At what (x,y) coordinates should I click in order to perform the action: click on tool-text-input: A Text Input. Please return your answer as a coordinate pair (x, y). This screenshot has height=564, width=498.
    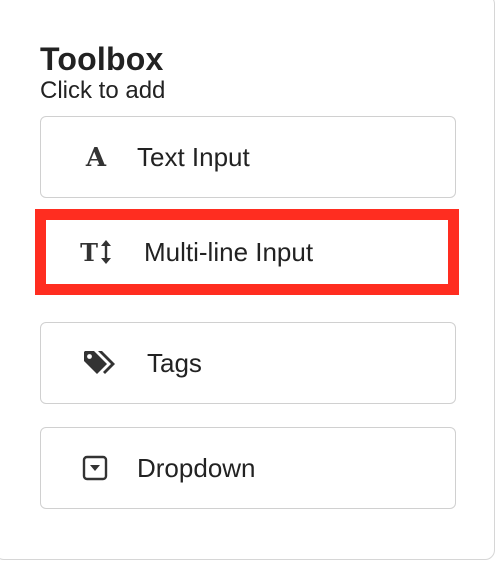
    Looking at the image, I should click on (248, 157).